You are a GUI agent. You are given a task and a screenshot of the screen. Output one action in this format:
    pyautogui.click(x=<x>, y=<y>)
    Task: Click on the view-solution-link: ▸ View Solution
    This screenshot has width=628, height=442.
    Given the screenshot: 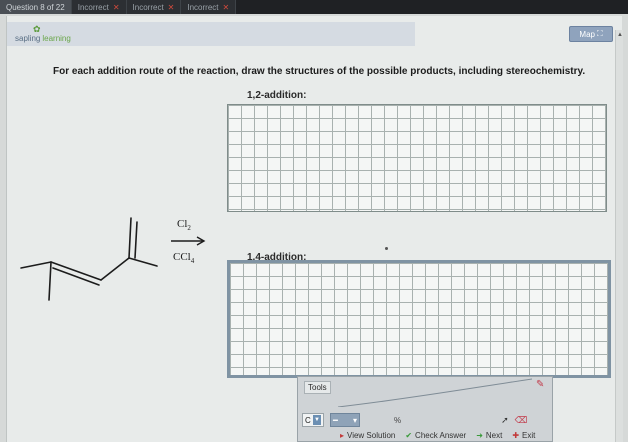 What is the action you would take?
    pyautogui.click(x=367, y=435)
    